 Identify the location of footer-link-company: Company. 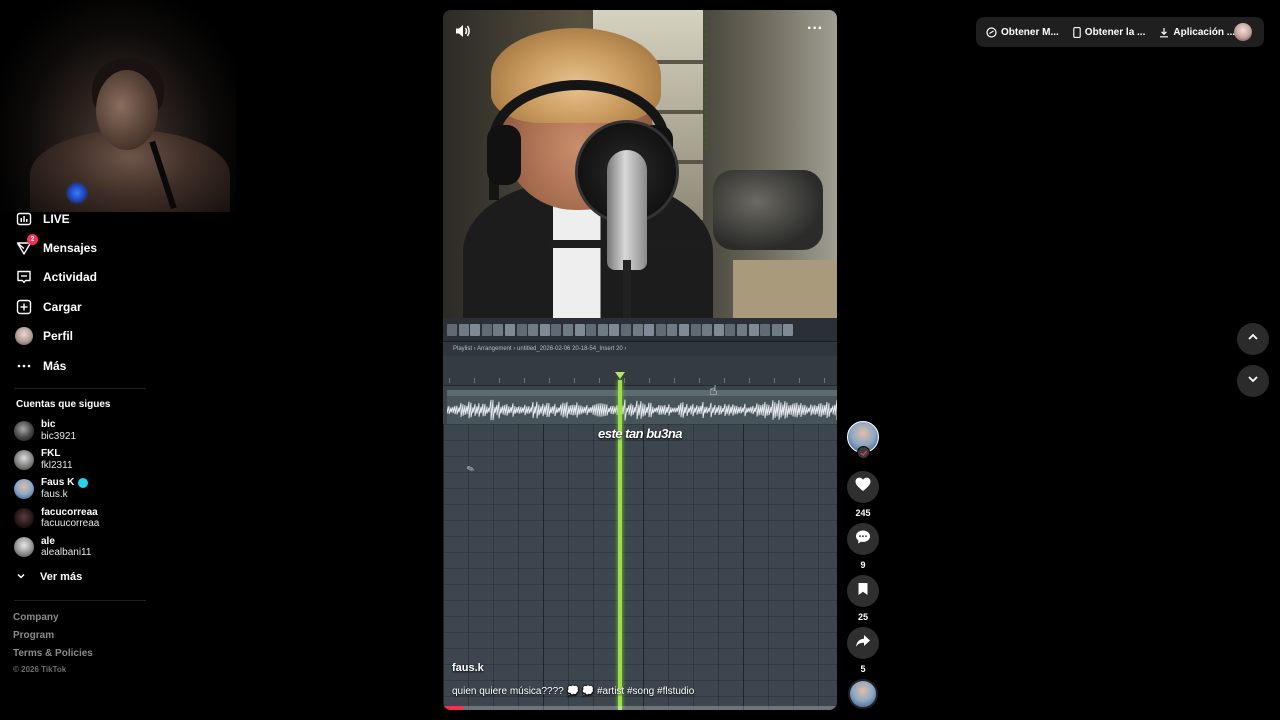
(53, 621).